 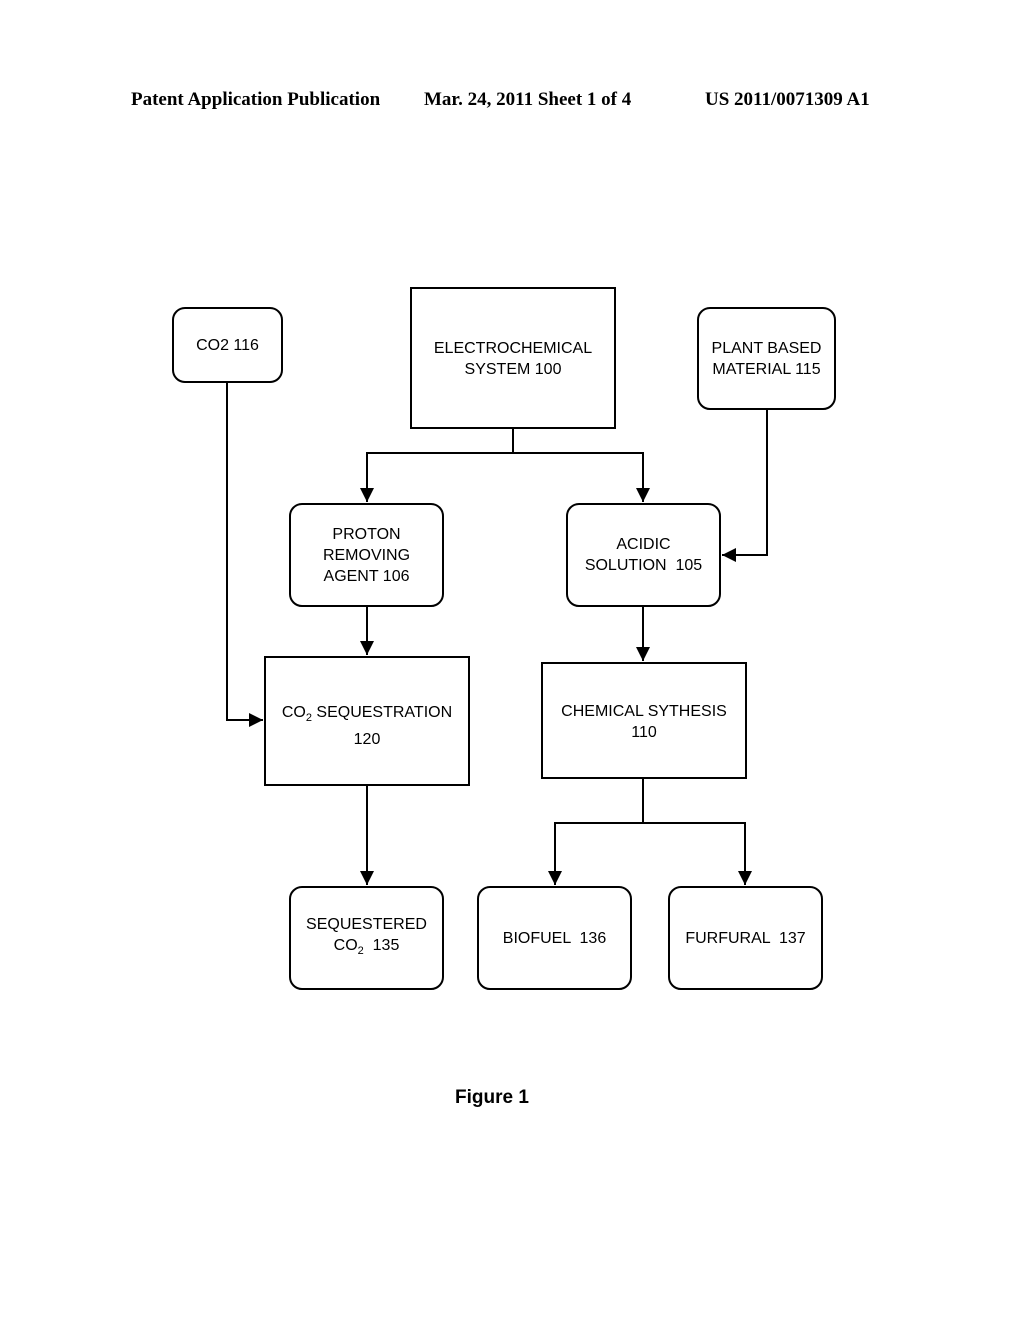 What do you see at coordinates (436, 477) in the screenshot?
I see `edge-electrochemical-to-proton` at bounding box center [436, 477].